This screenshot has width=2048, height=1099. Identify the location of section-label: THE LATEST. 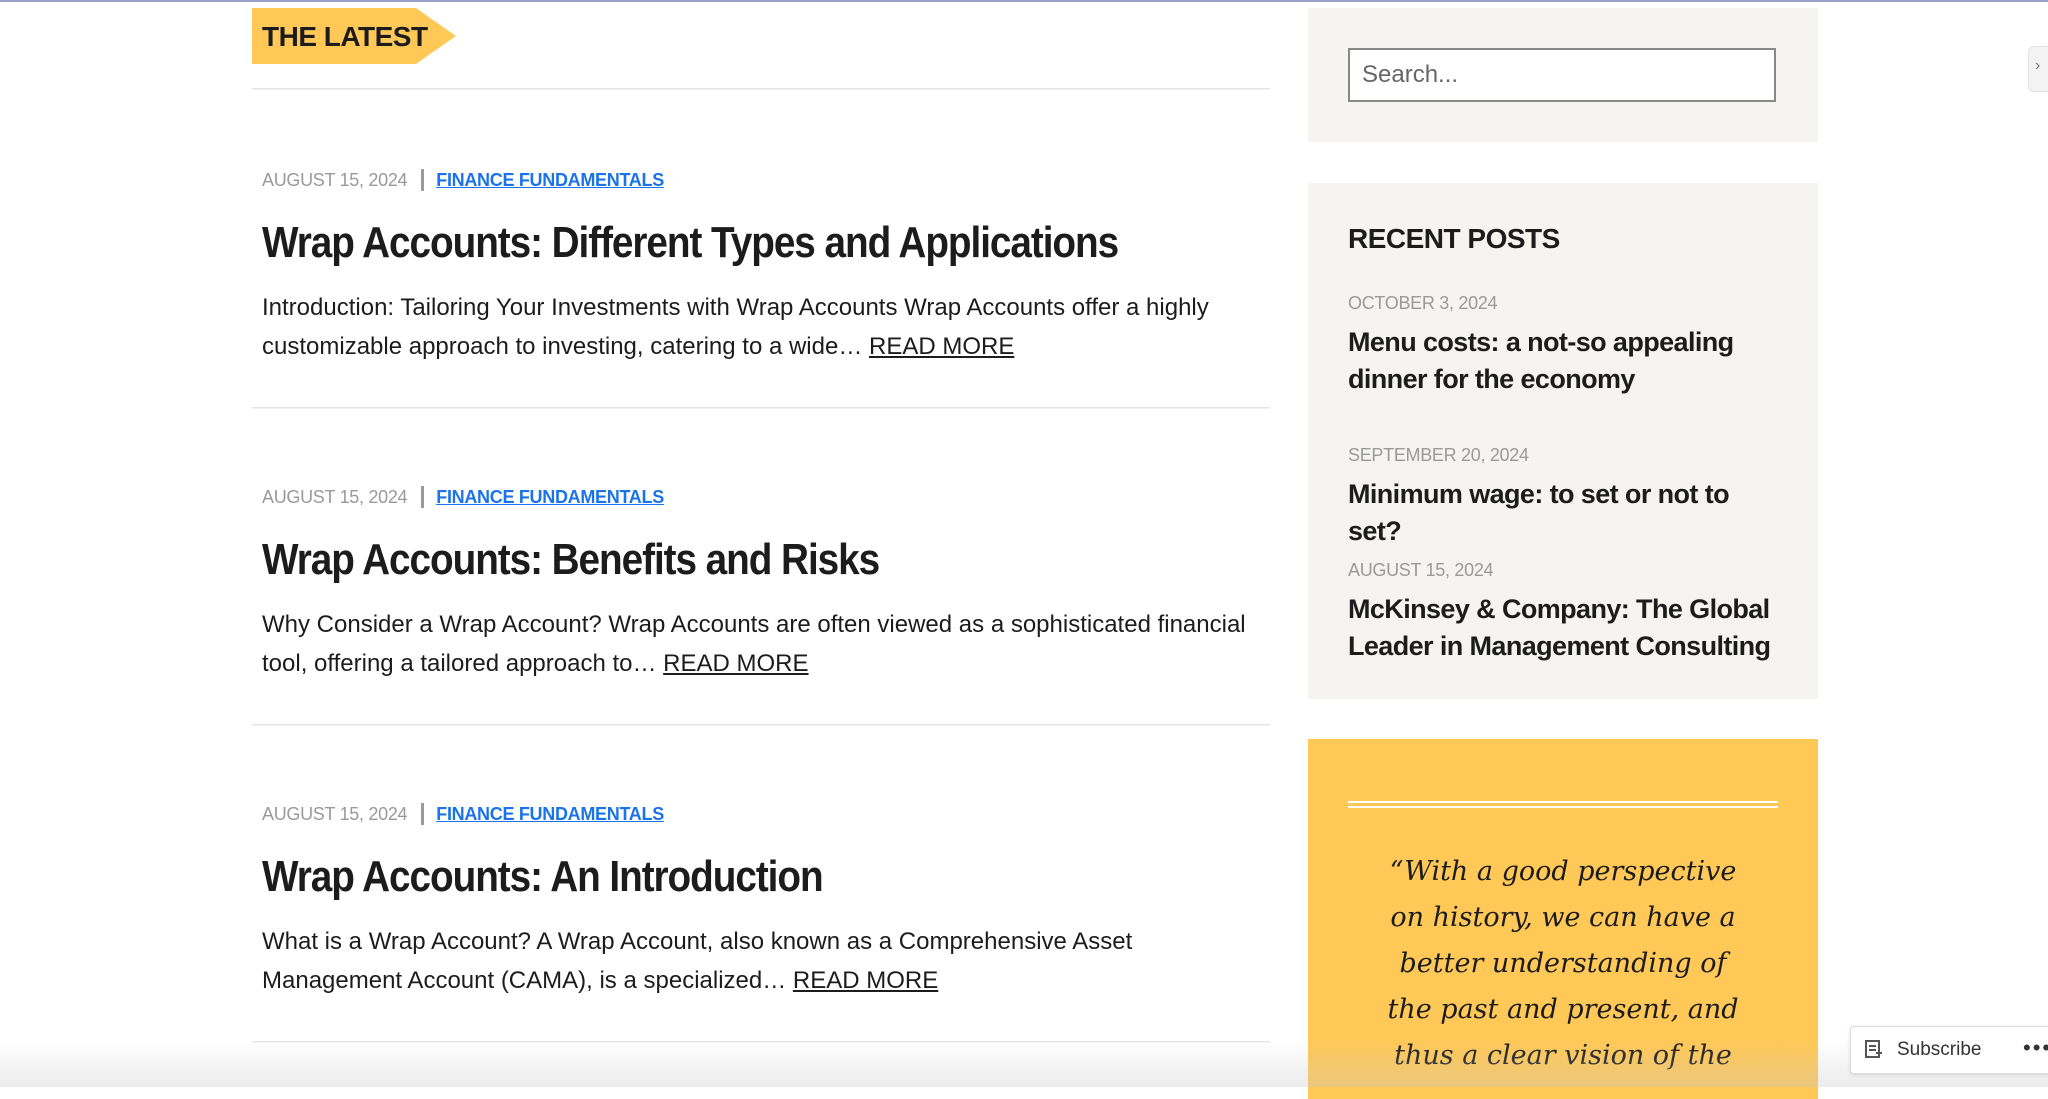
(345, 36).